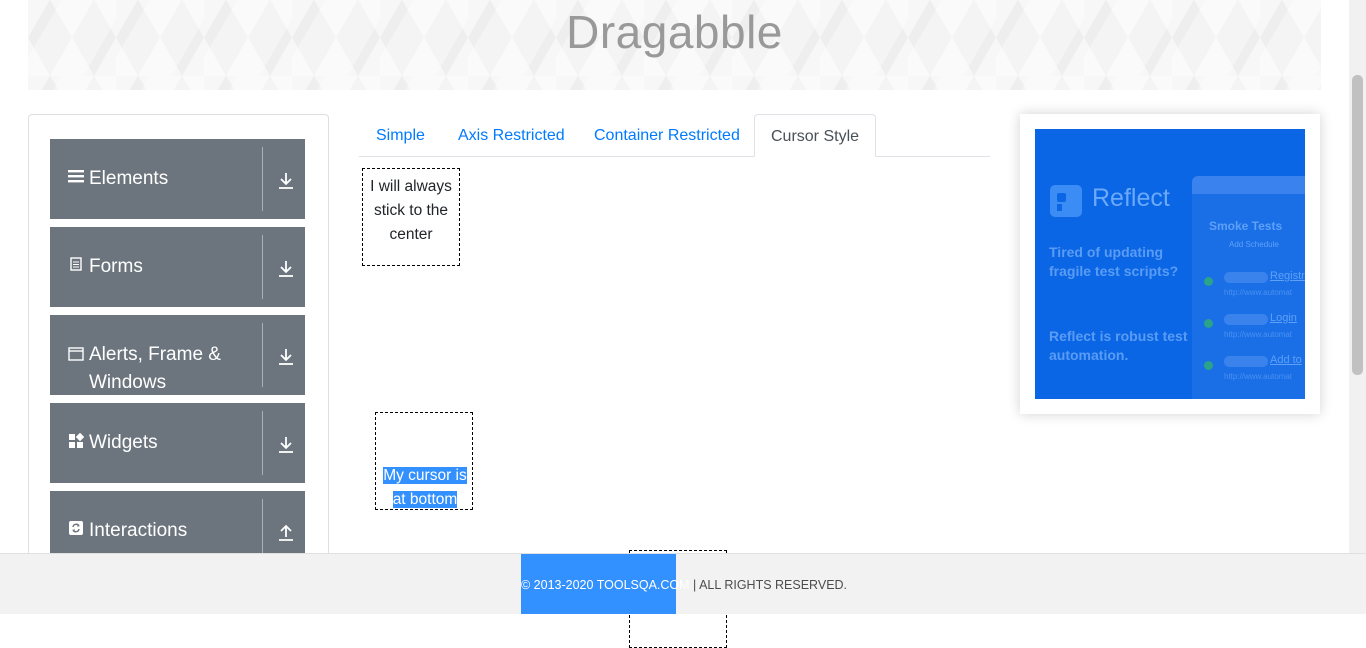 This screenshot has height=648, width=1366. What do you see at coordinates (177, 443) in the screenshot?
I see `group-widgets: Widgets` at bounding box center [177, 443].